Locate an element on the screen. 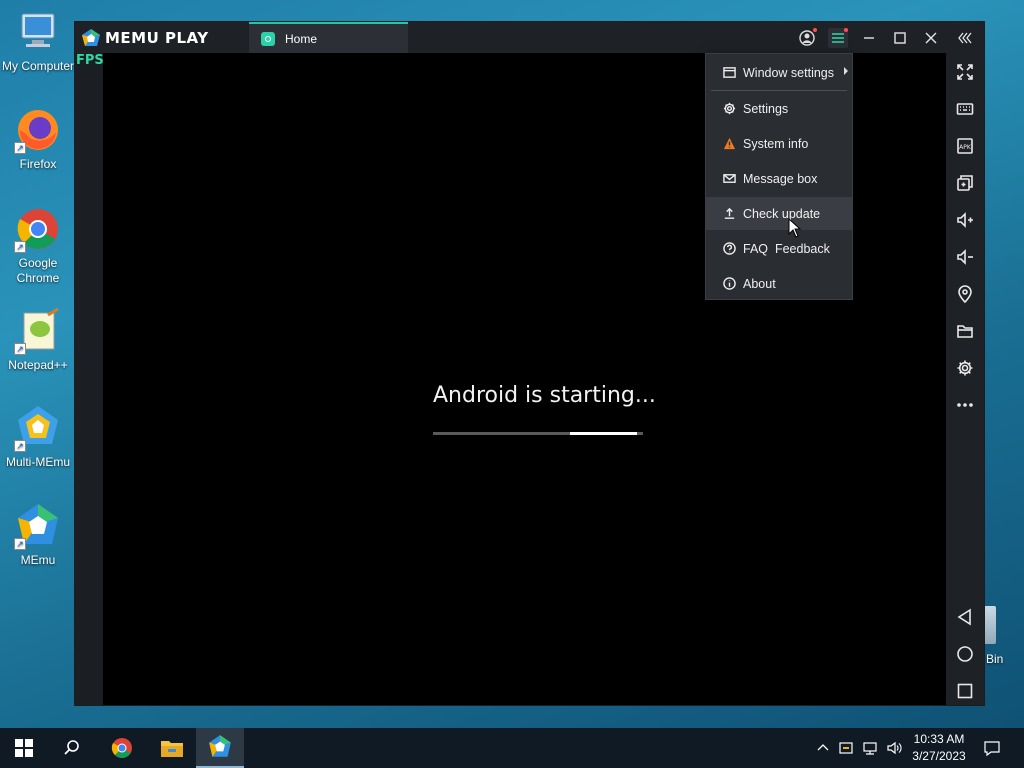  desktop-icon-label: Notepad++ is located at coordinates (38, 365).